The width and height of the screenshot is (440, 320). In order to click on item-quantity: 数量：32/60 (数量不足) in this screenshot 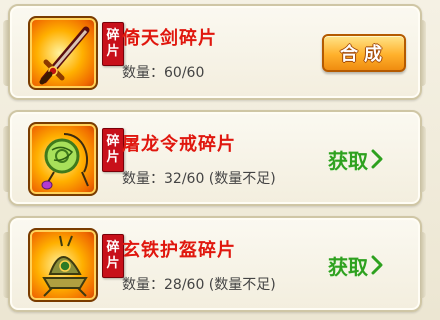, I will do `click(199, 179)`.